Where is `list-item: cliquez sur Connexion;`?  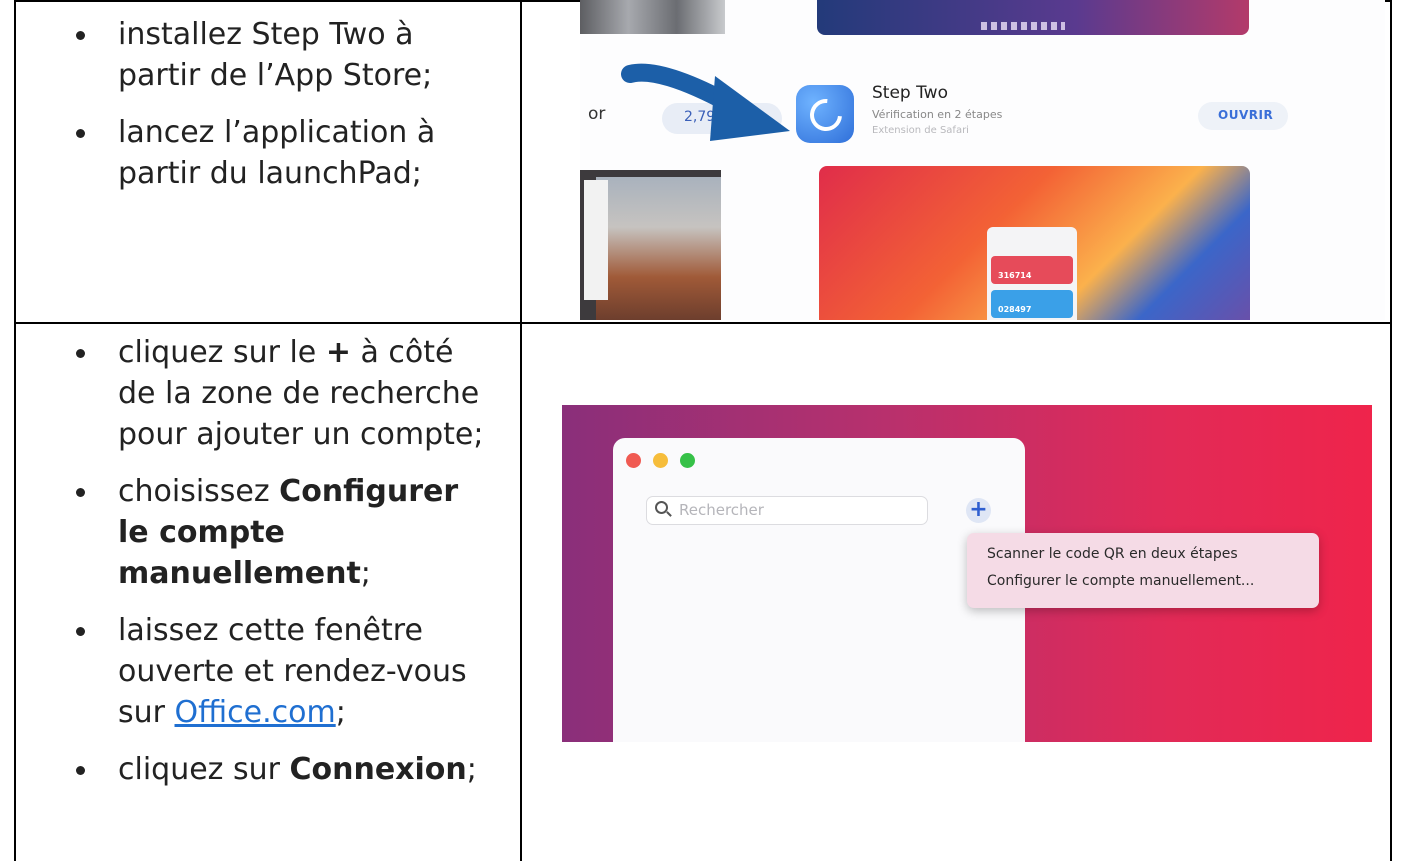 list-item: cliquez sur Connexion; is located at coordinates (257, 769).